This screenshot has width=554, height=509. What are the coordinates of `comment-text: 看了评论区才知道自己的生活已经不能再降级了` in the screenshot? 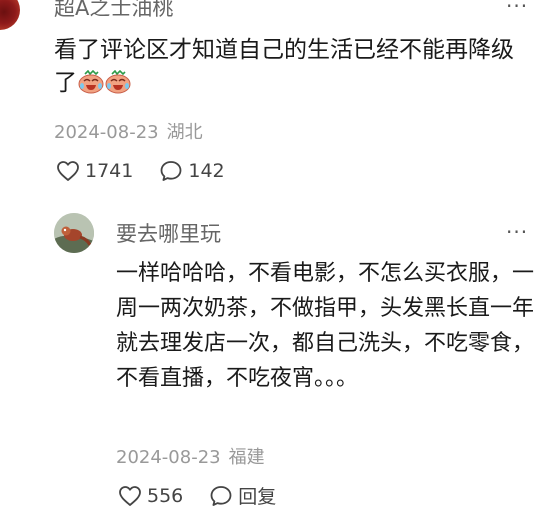 It's located at (289, 67).